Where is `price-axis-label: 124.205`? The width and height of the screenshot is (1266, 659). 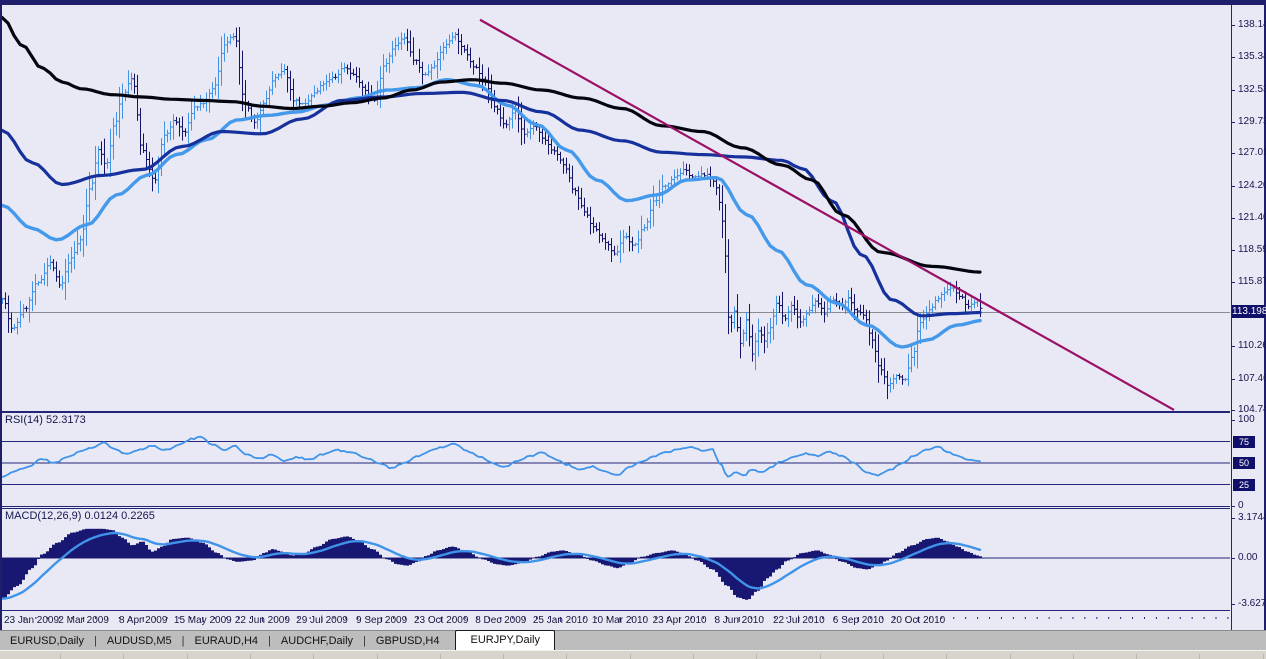 price-axis-label: 124.205 is located at coordinates (1252, 185).